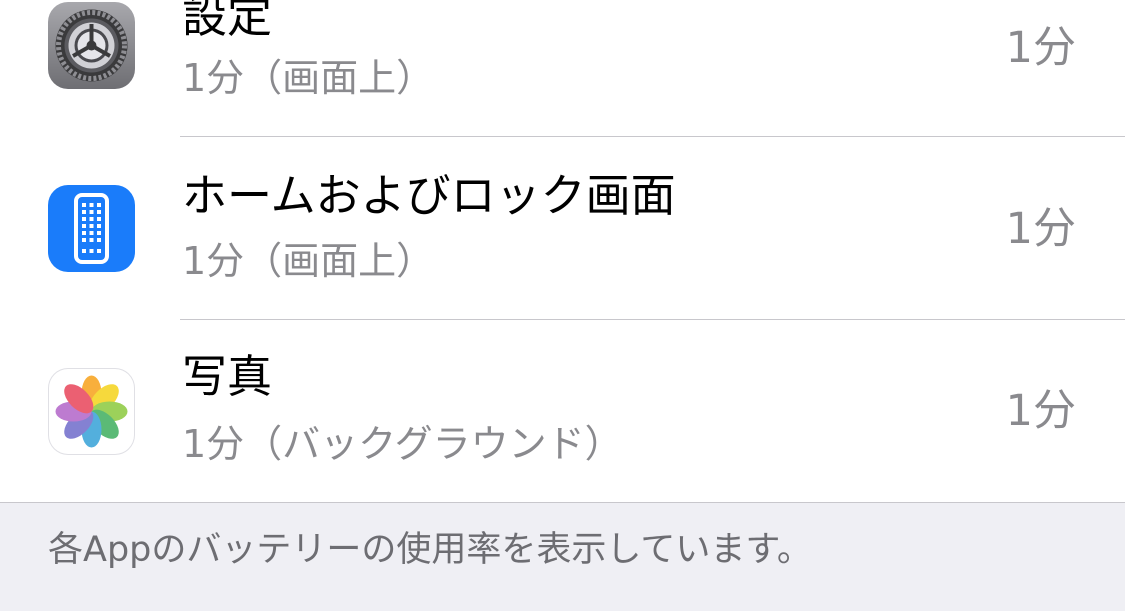 This screenshot has width=1125, height=611. I want to click on footer-note: 各Appのバッテリーの使用率を表示しています。, so click(430, 550).